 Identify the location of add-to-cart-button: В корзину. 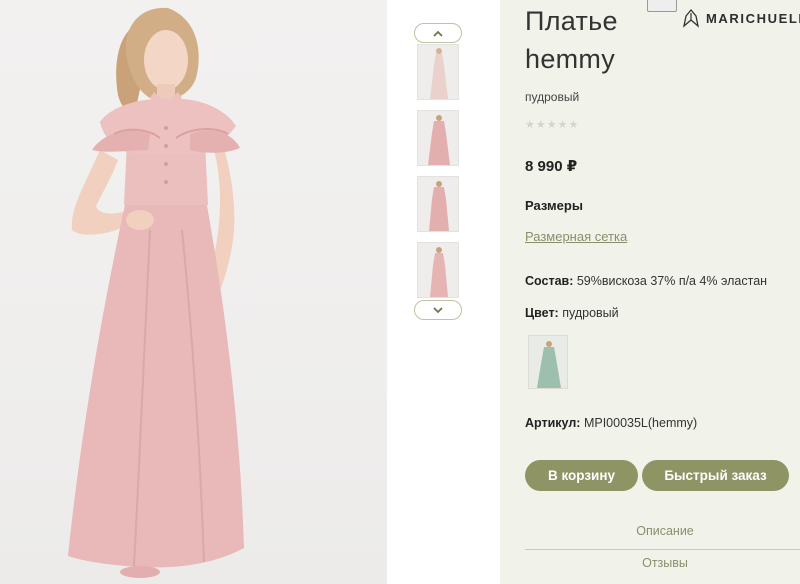
(581, 475).